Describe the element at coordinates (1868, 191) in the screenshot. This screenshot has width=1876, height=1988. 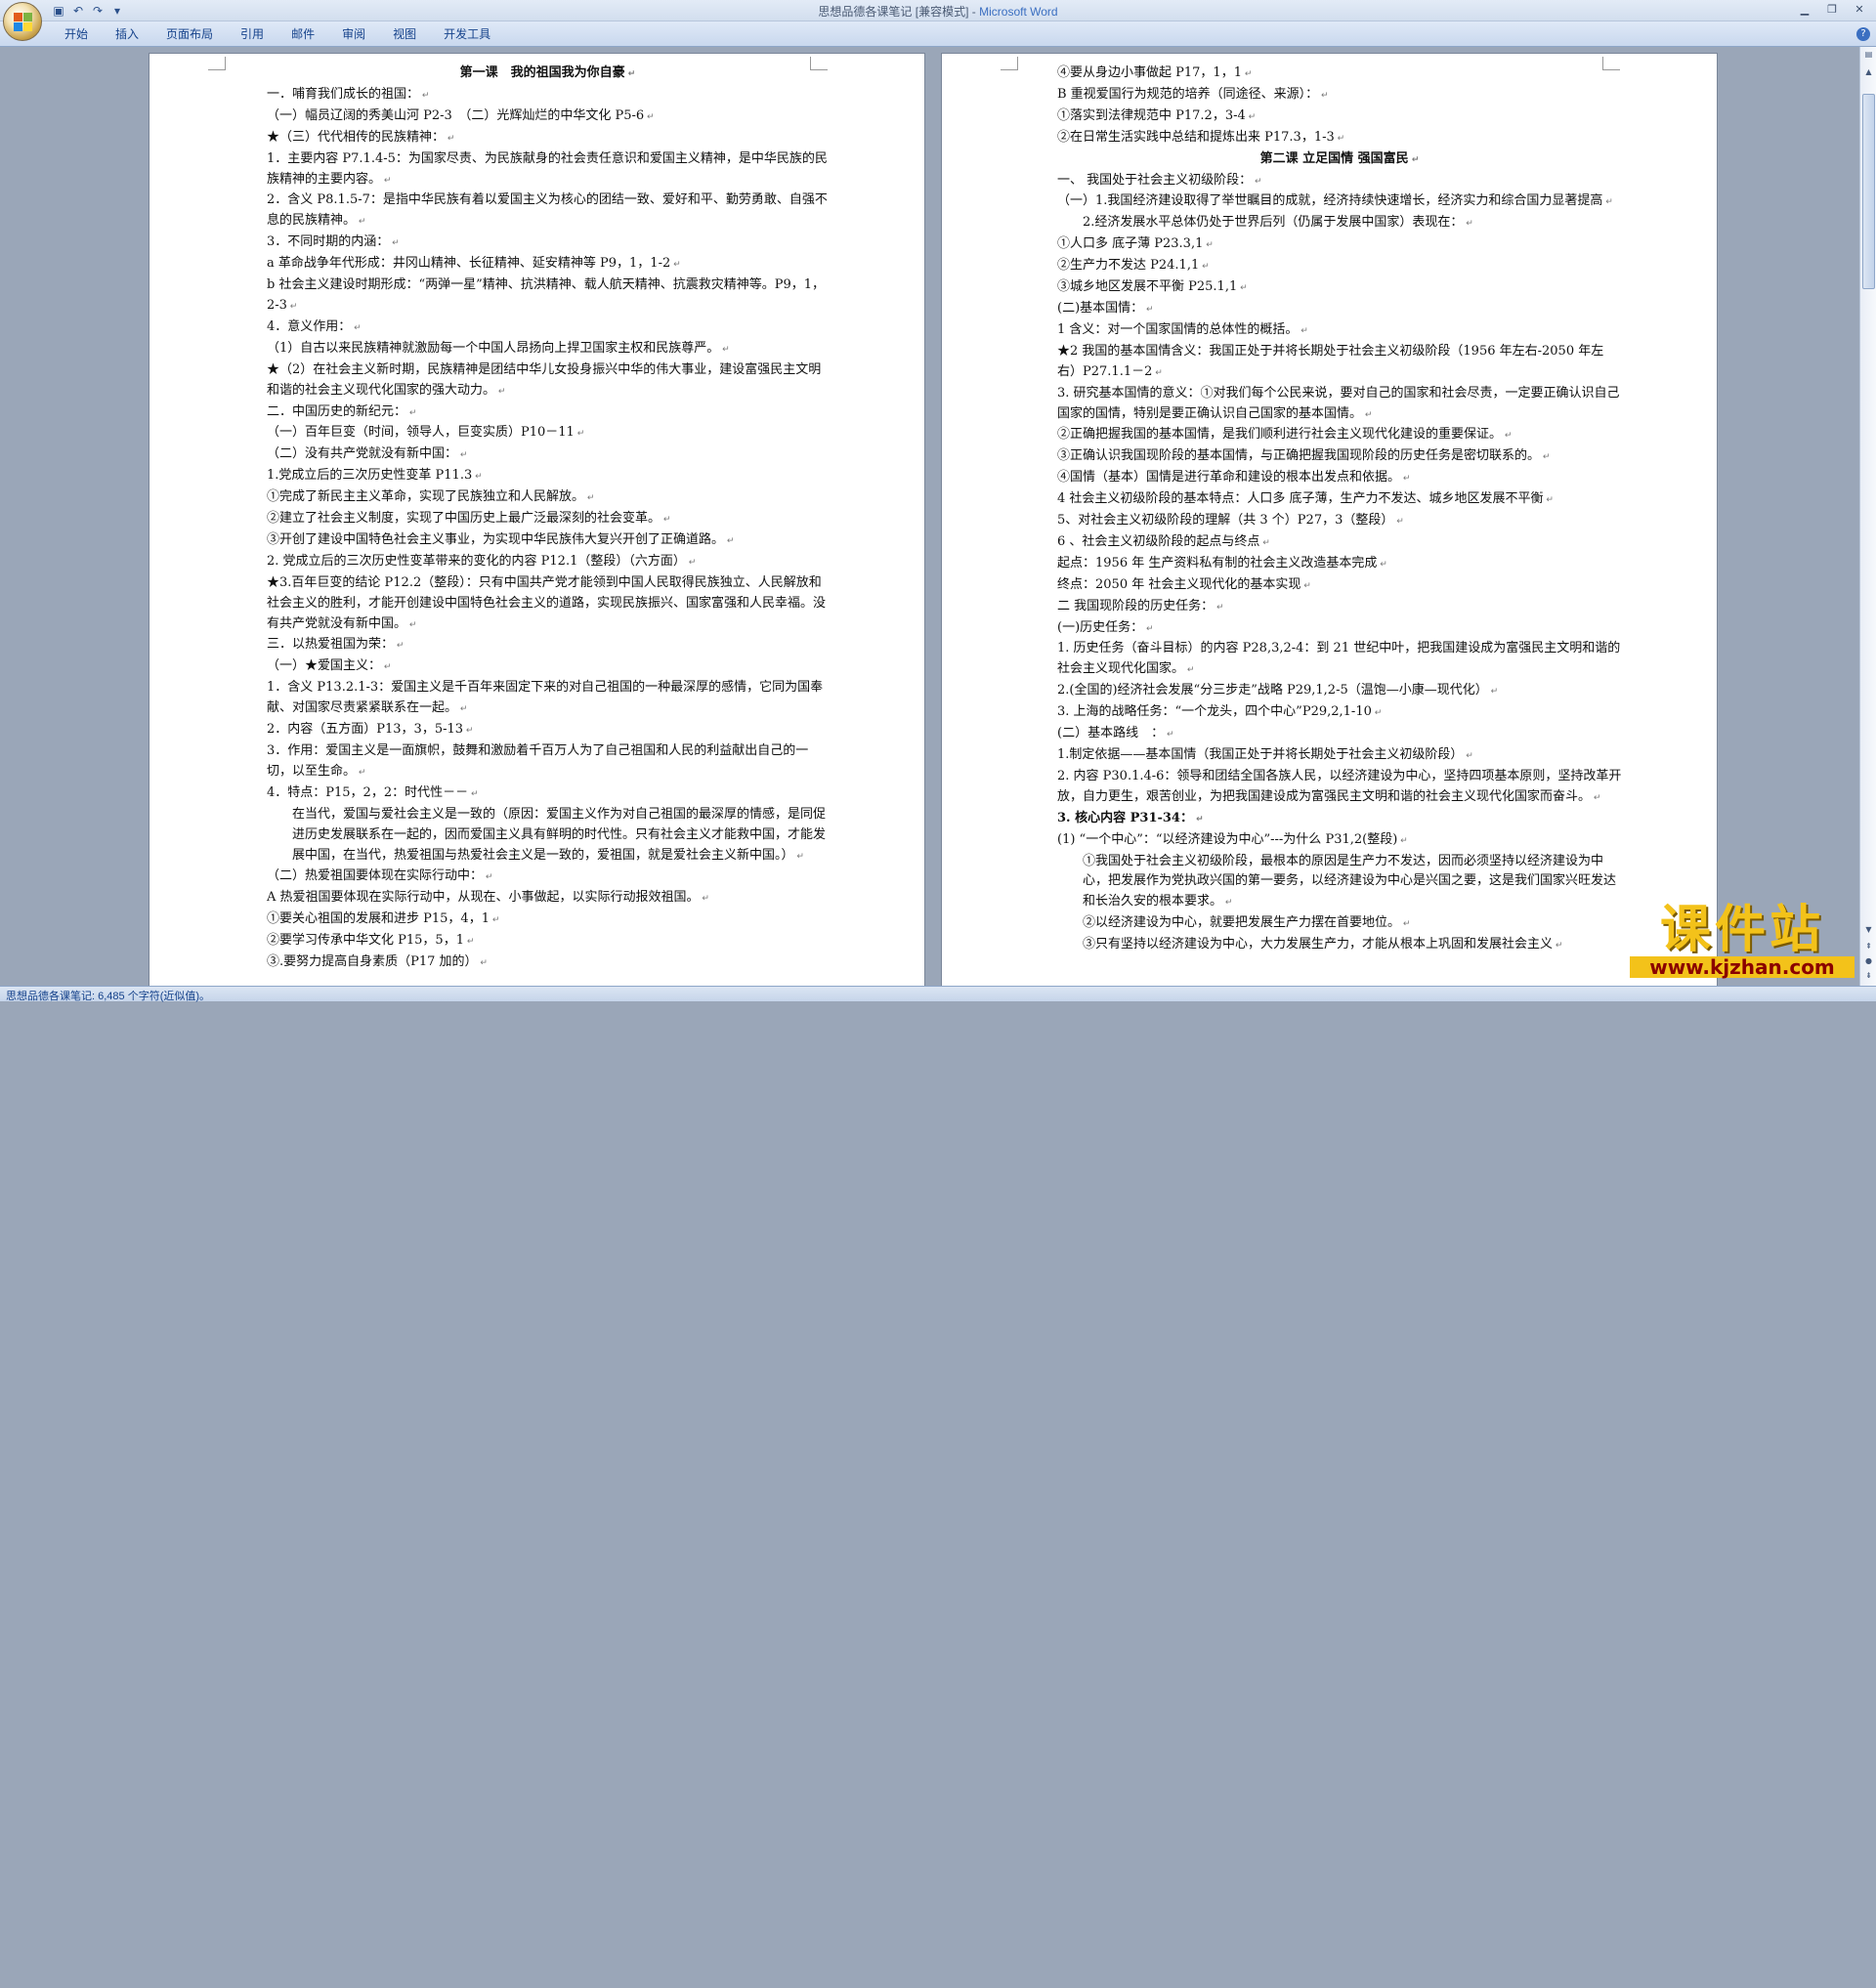
I see `scroll-thumb` at that location.